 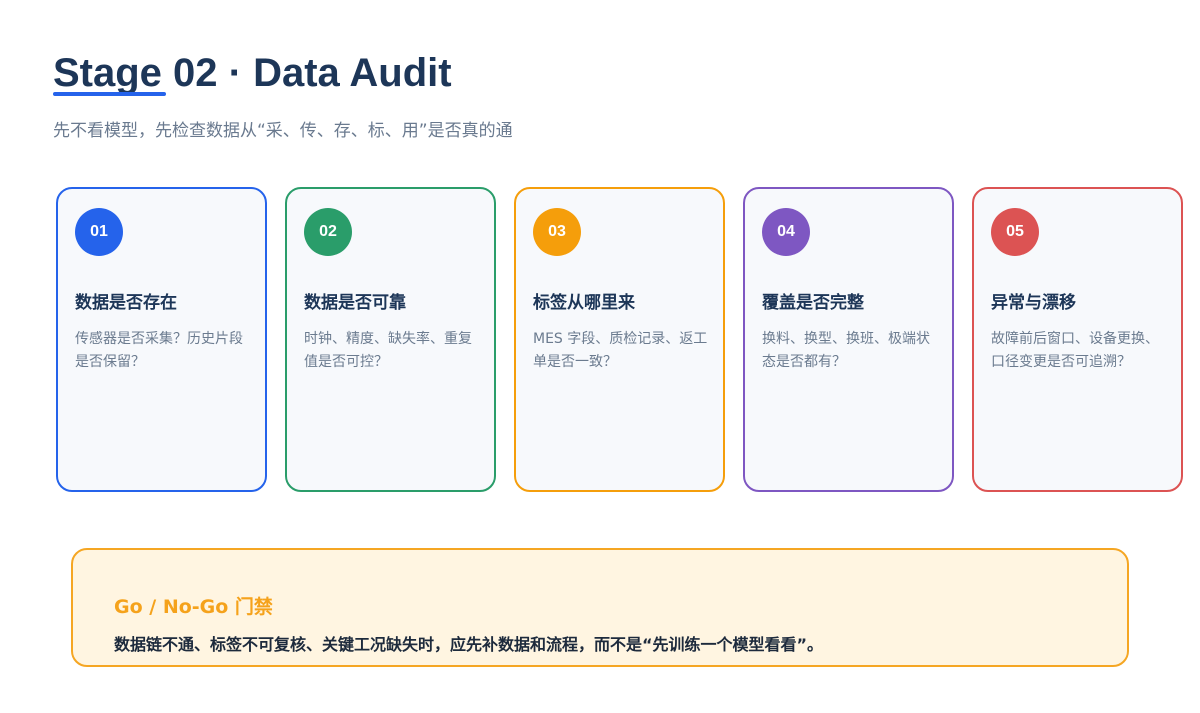 I want to click on audit-card-02: 02 数据是否可靠 时钟、精度、缺失率、重复值是否可控？, so click(x=390, y=339).